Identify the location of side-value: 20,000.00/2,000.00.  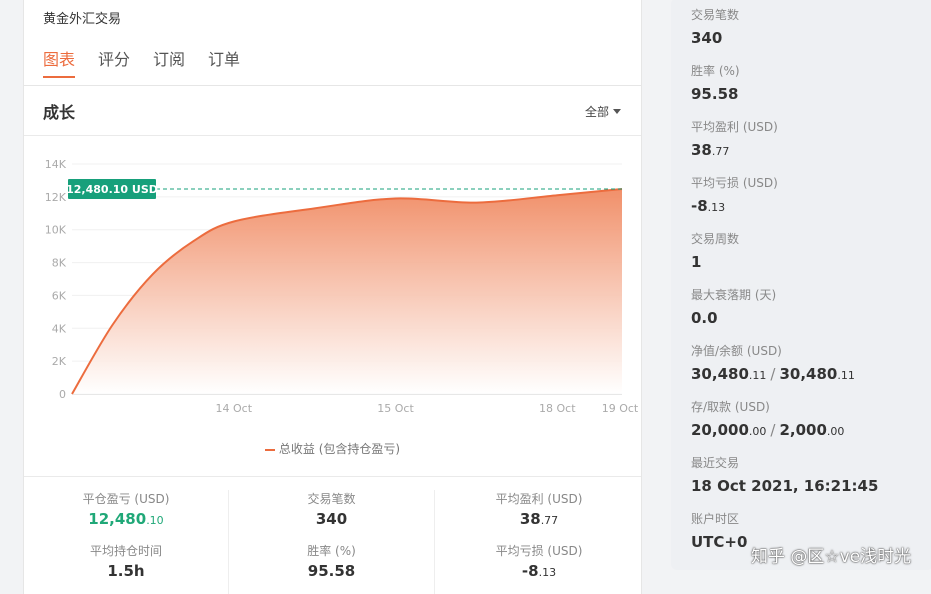
(767, 430).